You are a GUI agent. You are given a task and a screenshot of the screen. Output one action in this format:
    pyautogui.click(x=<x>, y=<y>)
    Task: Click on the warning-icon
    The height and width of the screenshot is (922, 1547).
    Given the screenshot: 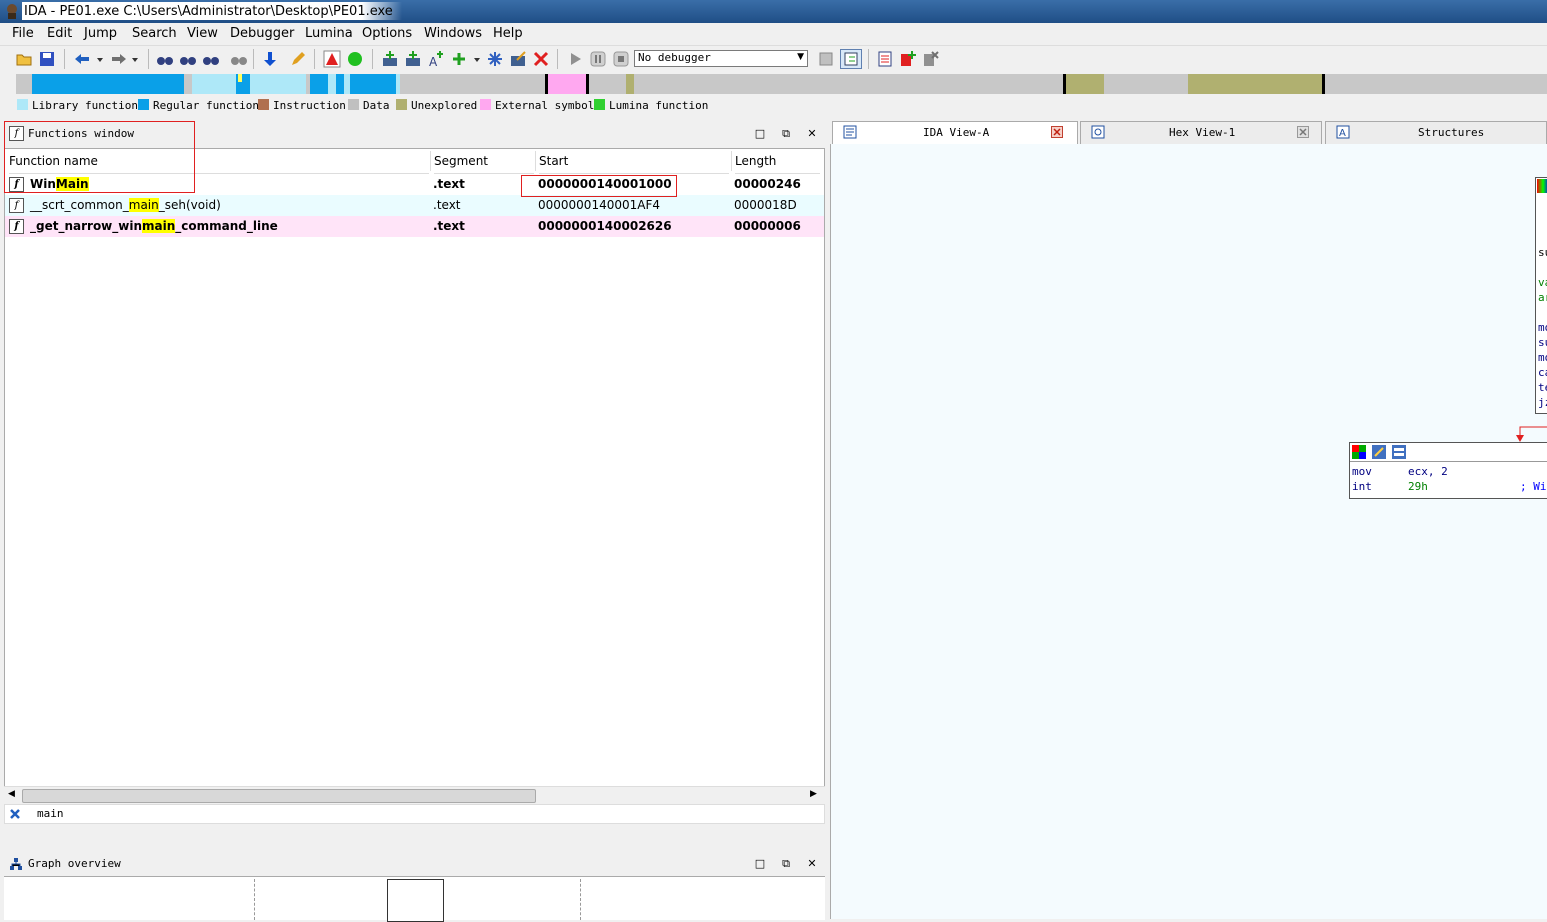 What is the action you would take?
    pyautogui.click(x=332, y=59)
    